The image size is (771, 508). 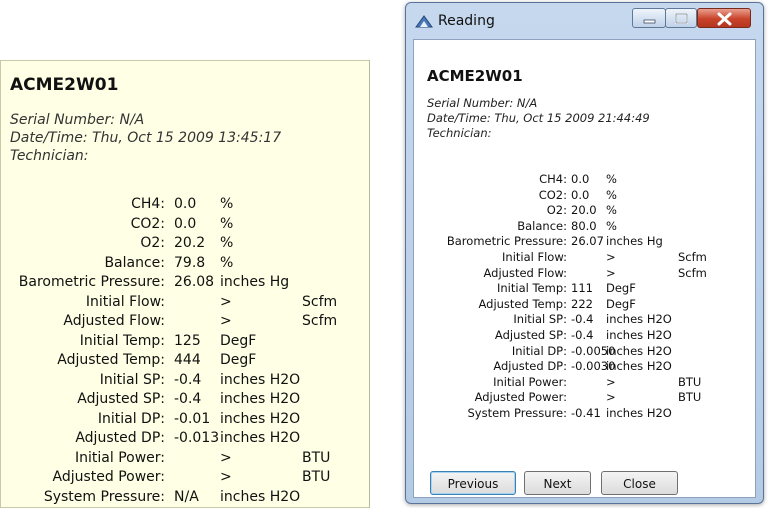 I want to click on title-bar: Reading, so click(x=584, y=21).